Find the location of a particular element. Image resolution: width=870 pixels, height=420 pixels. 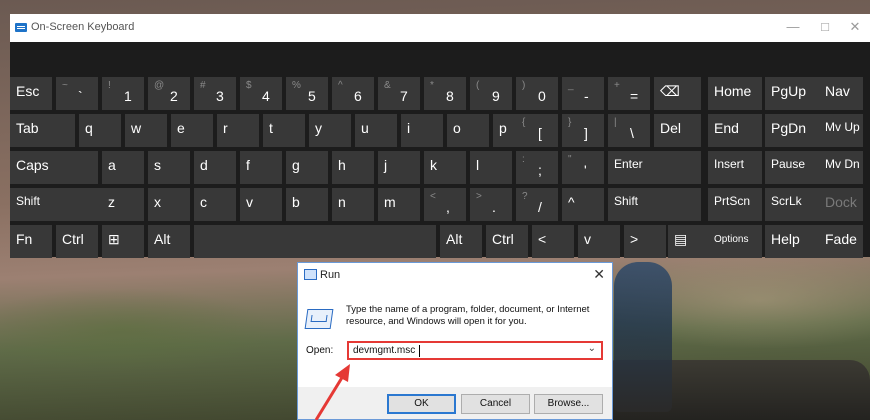

key-sym3-11: ^ is located at coordinates (583, 204).